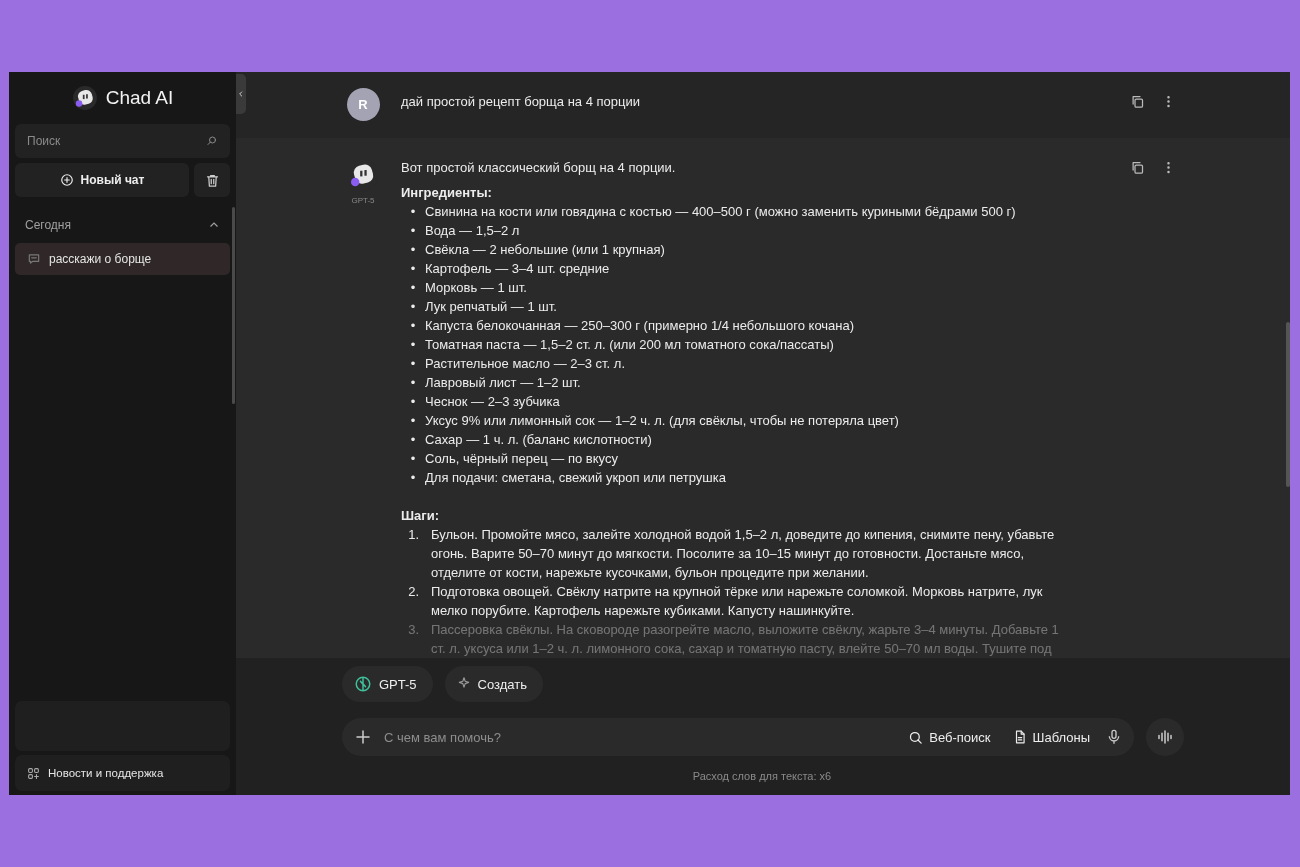 This screenshot has width=1300, height=867. What do you see at coordinates (630, 345) in the screenshot?
I see `ingredient-item: Томатная паста — 1,5–2 ст. л. (или 200 мл томатного сока/пассаты)` at bounding box center [630, 345].